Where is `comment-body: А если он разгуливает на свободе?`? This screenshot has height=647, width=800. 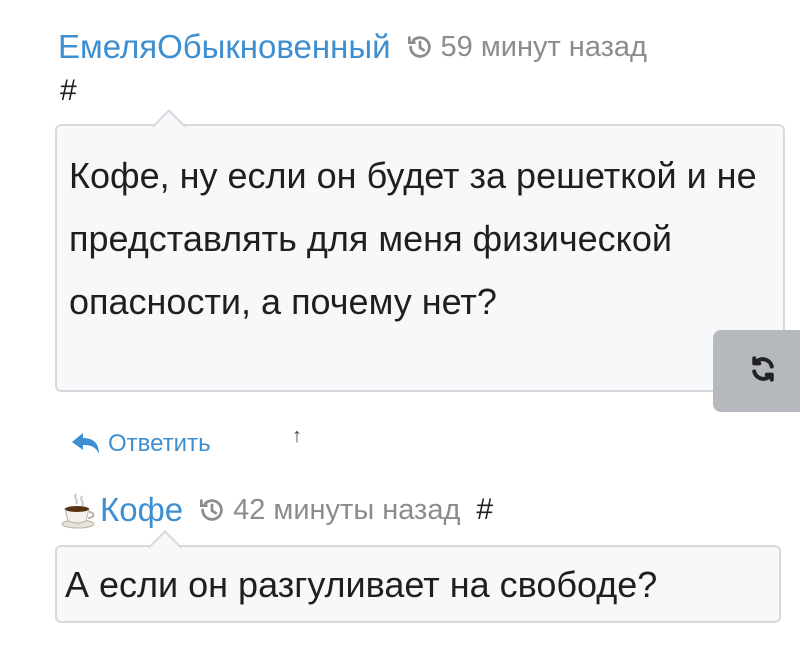
comment-body: А если он разгуливает на свободе? is located at coordinates (418, 584).